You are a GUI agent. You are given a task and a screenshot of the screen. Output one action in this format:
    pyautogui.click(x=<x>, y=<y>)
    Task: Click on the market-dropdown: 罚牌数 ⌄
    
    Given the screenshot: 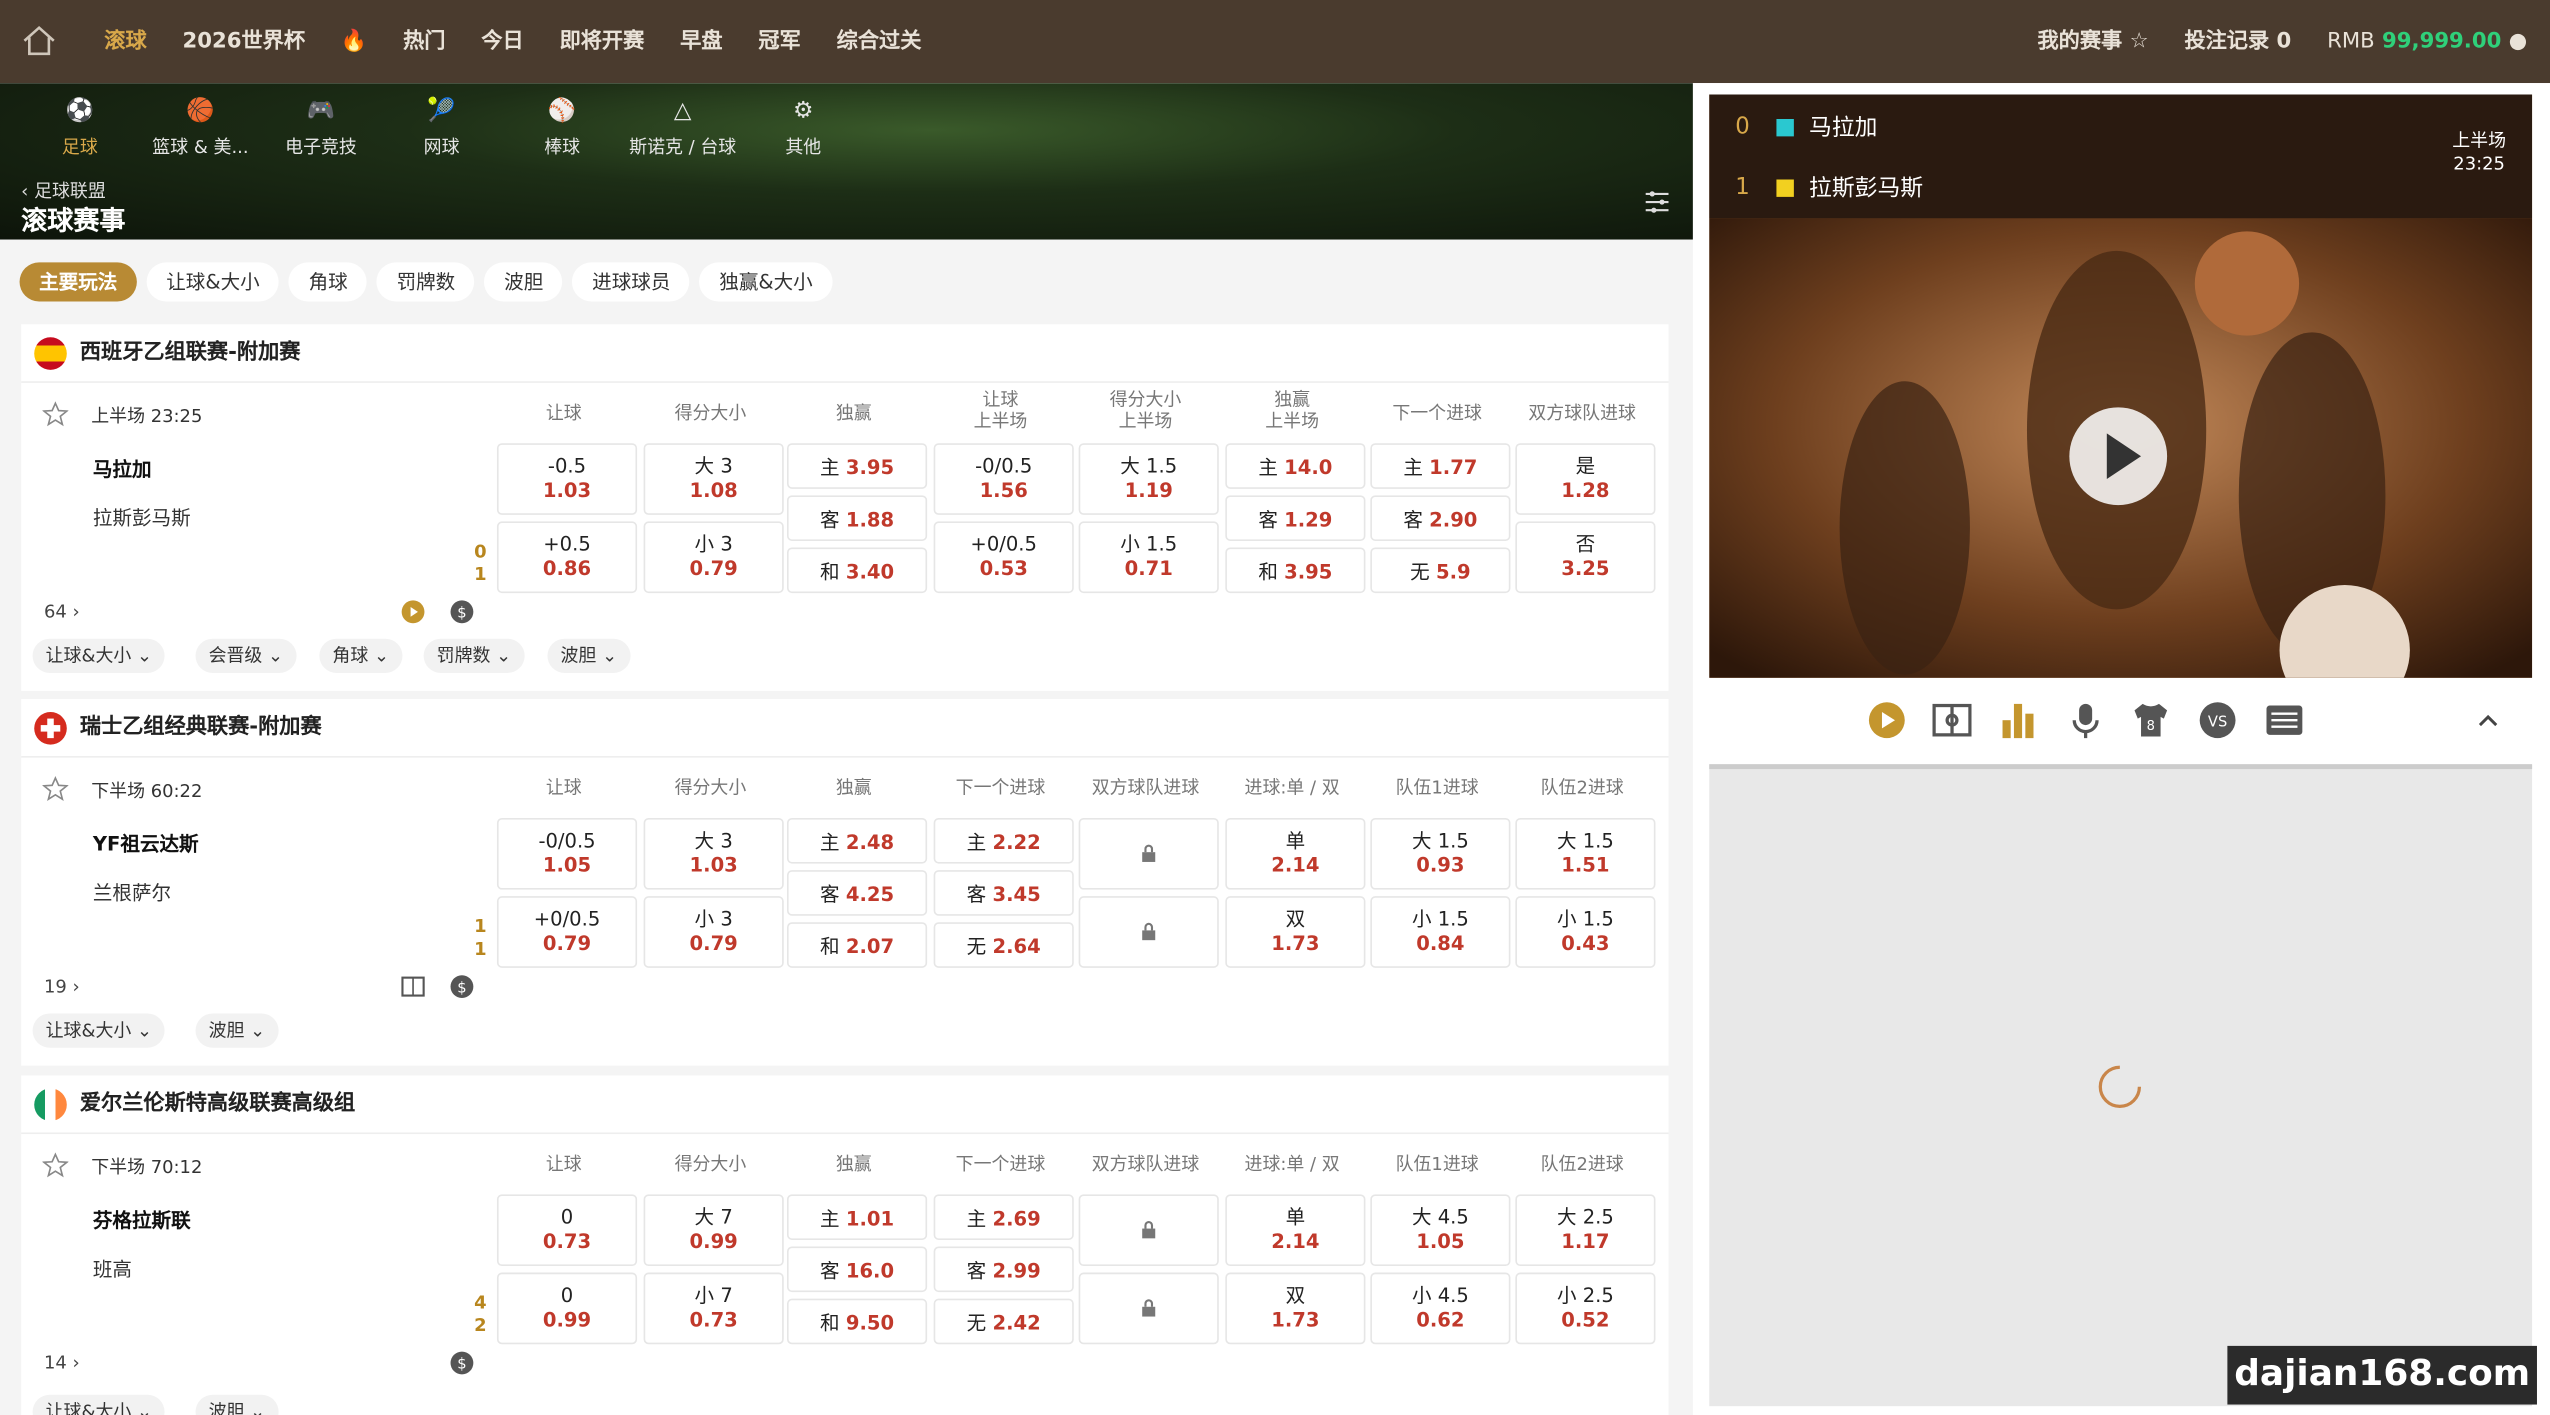 What is the action you would take?
    pyautogui.click(x=474, y=655)
    